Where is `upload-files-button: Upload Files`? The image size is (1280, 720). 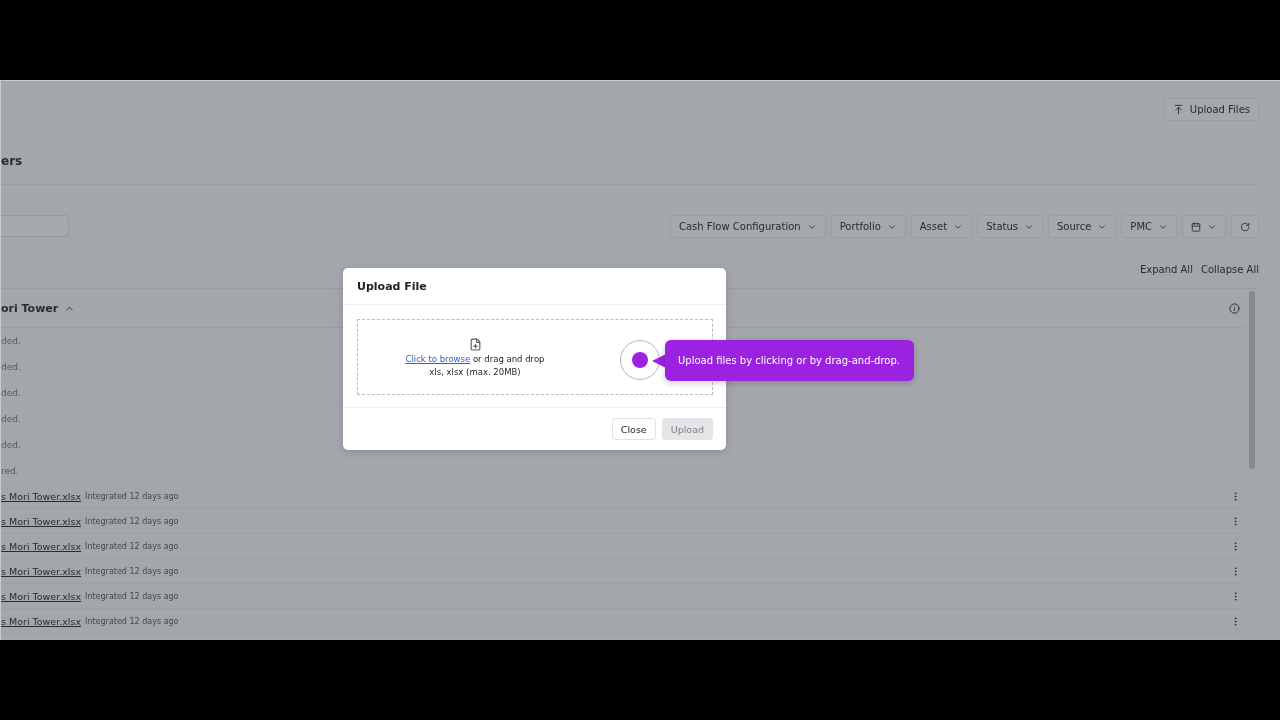
upload-files-button: Upload Files is located at coordinates (1211, 109).